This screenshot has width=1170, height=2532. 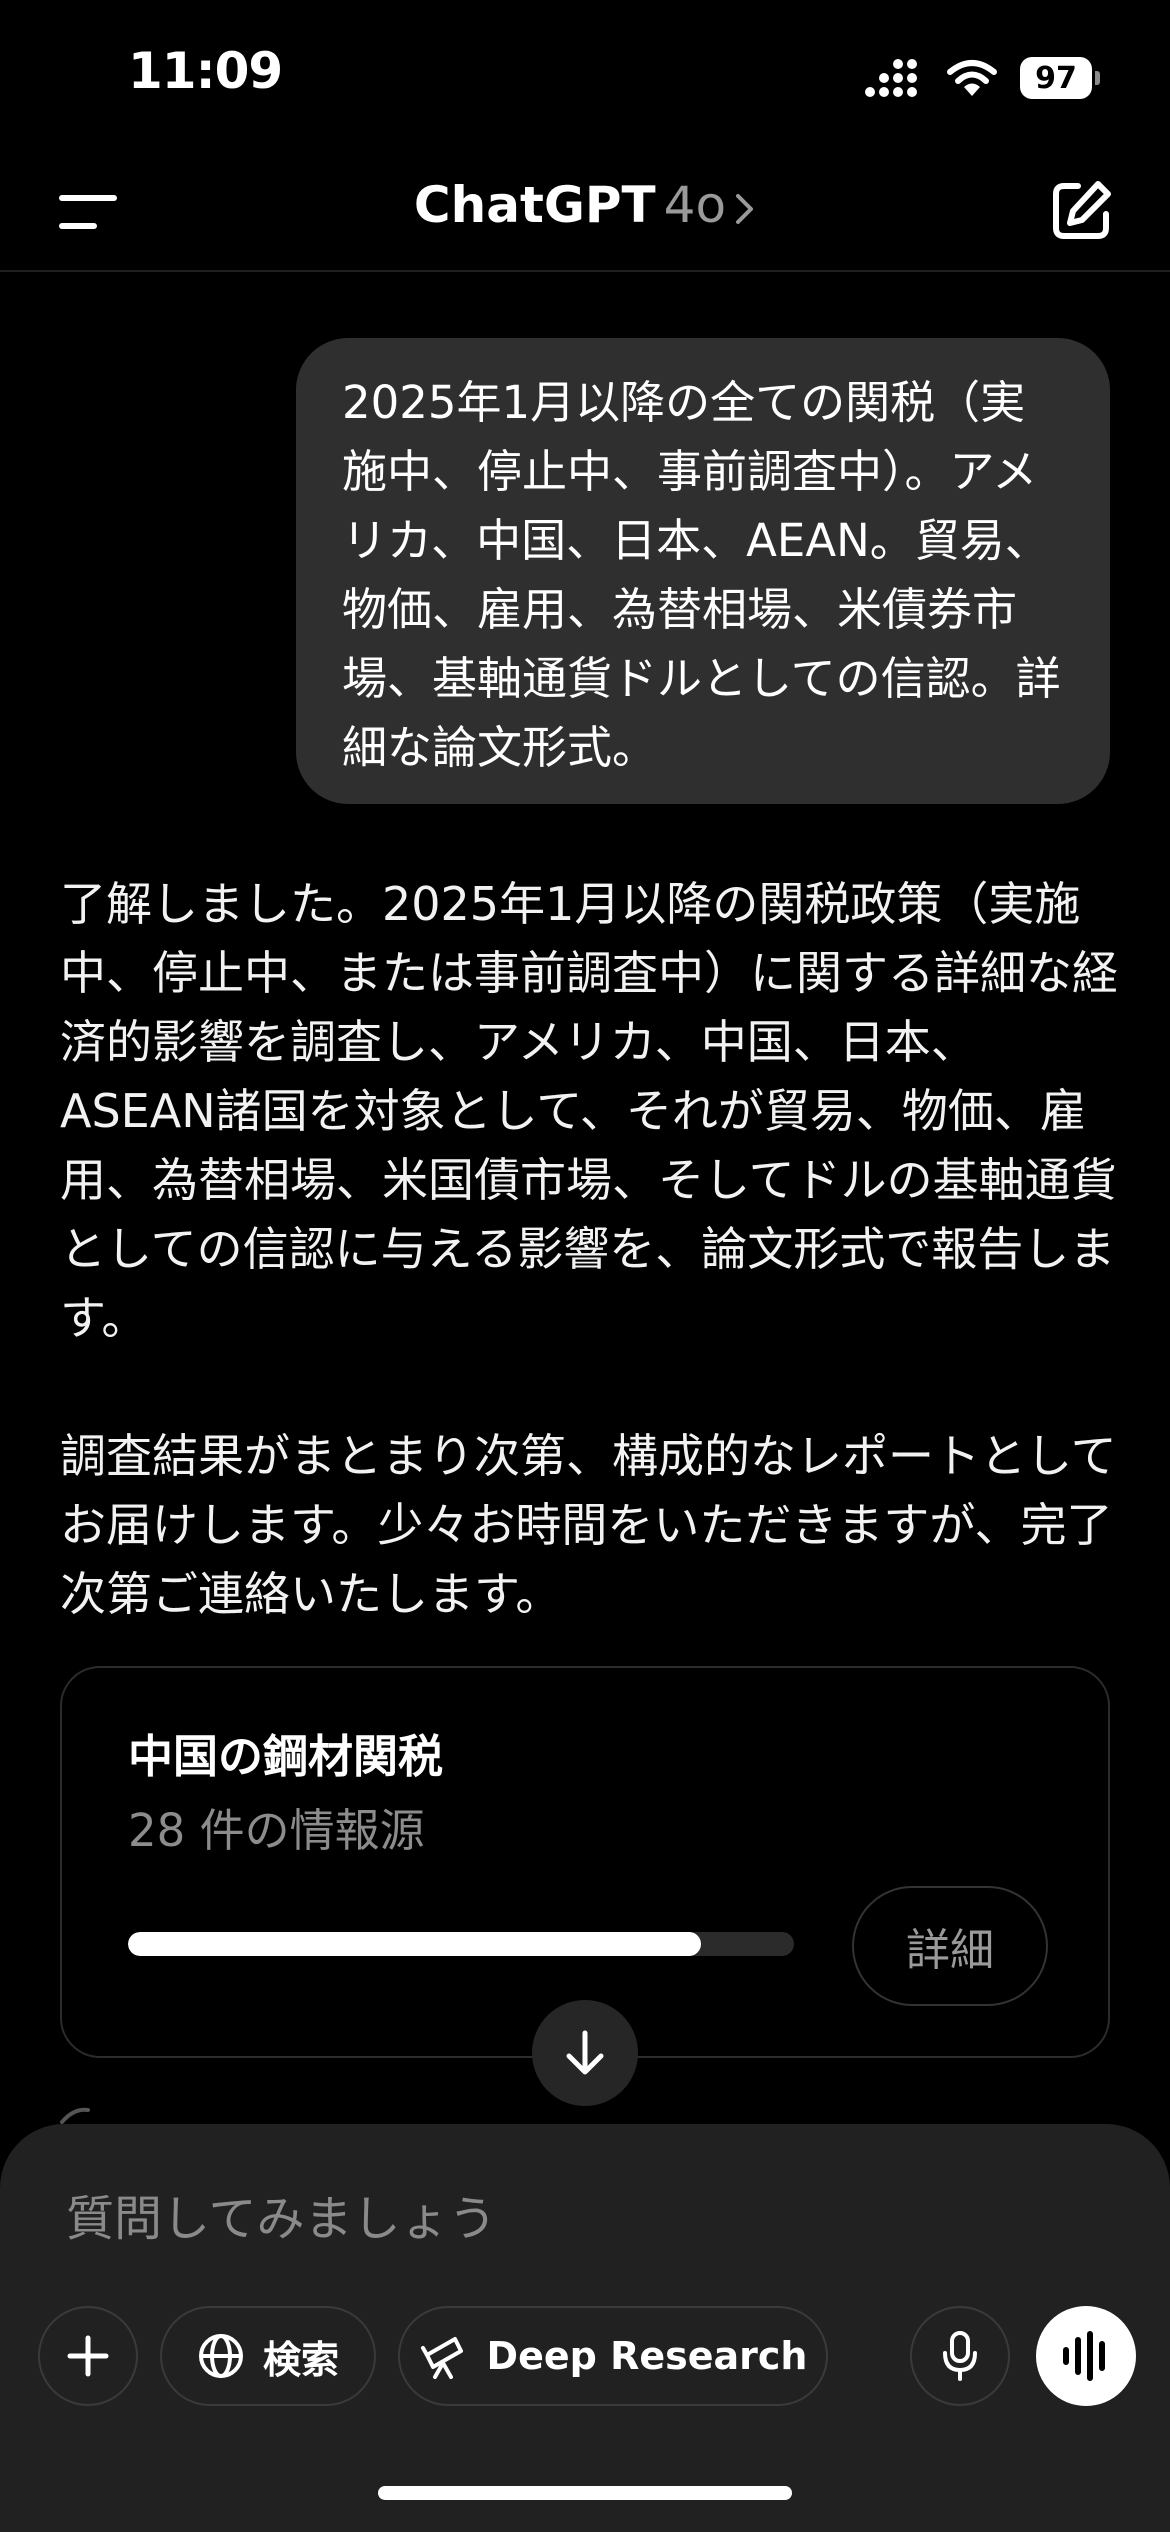 What do you see at coordinates (745, 208) in the screenshot?
I see `chevron-right-icon` at bounding box center [745, 208].